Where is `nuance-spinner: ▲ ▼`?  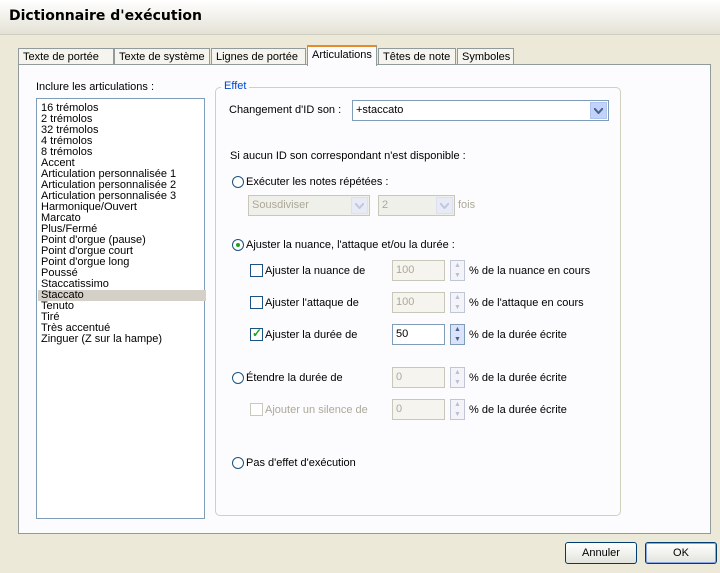 nuance-spinner: ▲ ▼ is located at coordinates (457, 270).